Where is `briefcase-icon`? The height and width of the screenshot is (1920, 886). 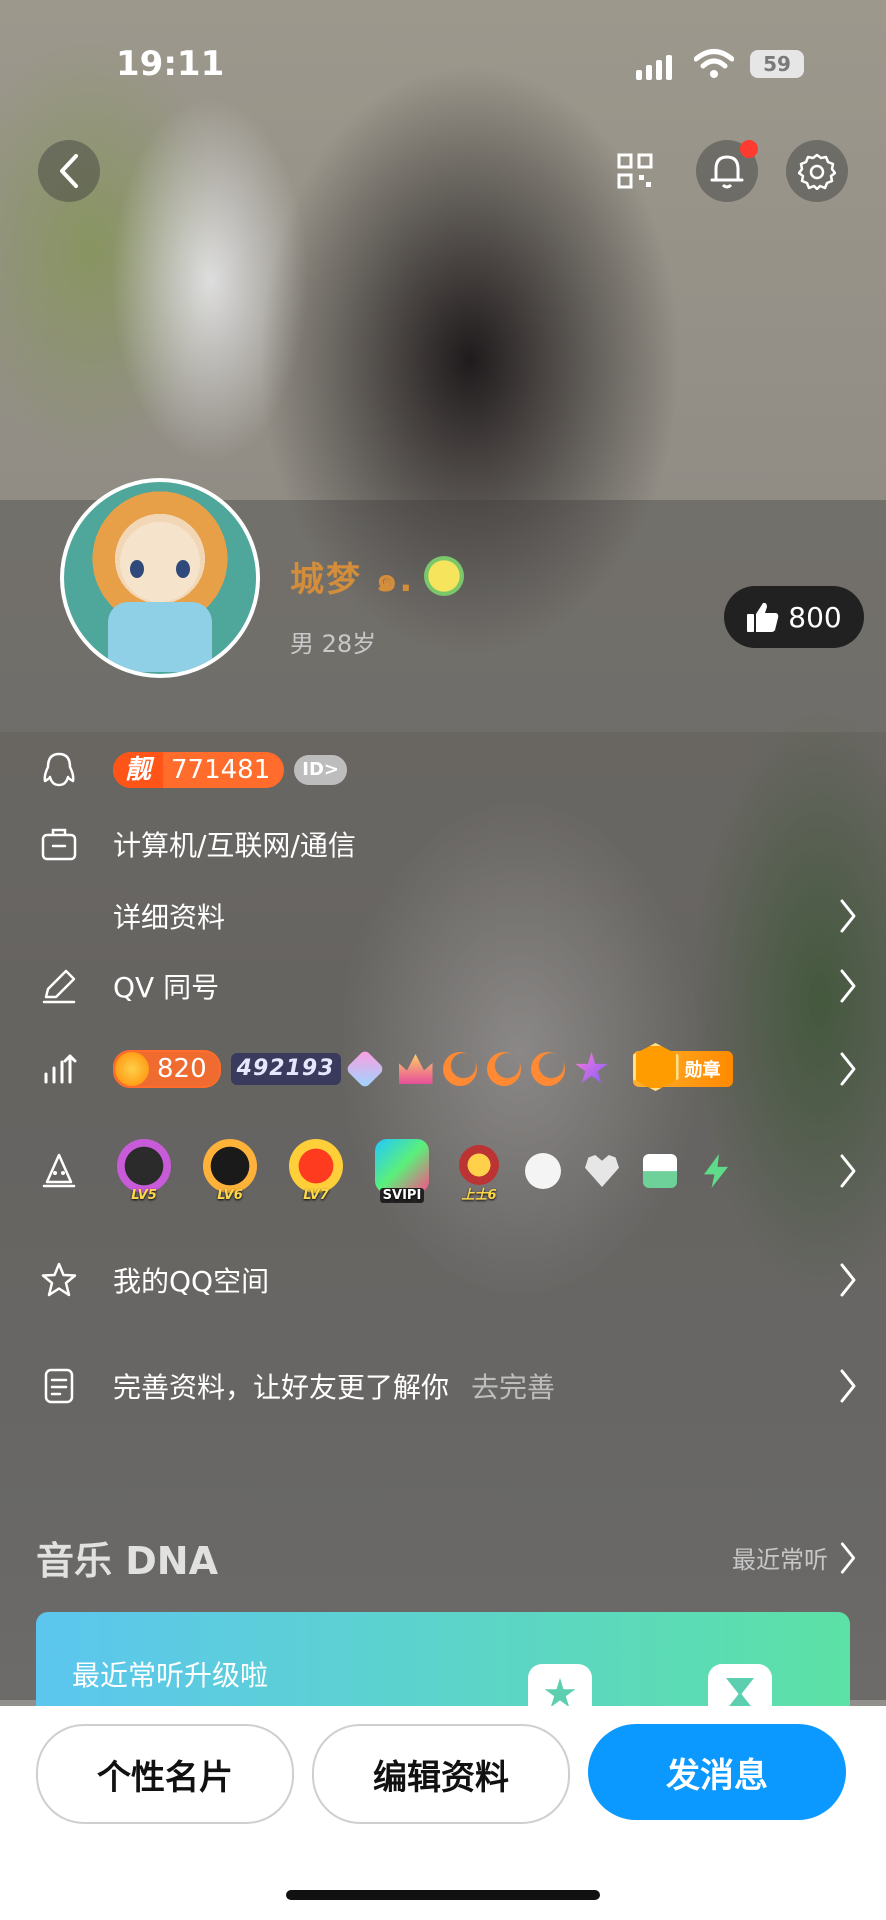
briefcase-icon is located at coordinates (59, 844).